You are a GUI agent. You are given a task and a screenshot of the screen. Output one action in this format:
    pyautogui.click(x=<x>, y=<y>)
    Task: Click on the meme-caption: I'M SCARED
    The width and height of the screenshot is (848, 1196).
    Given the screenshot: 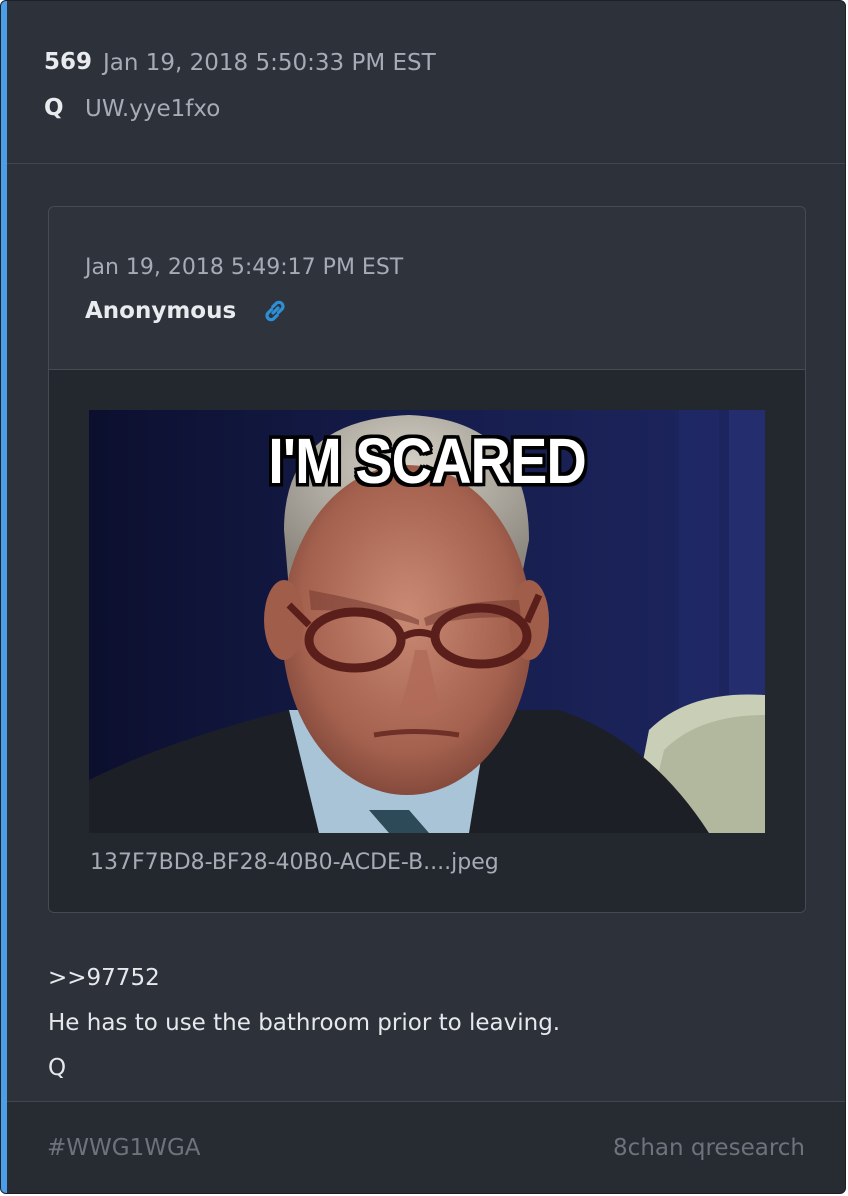 What is the action you would take?
    pyautogui.click(x=427, y=460)
    